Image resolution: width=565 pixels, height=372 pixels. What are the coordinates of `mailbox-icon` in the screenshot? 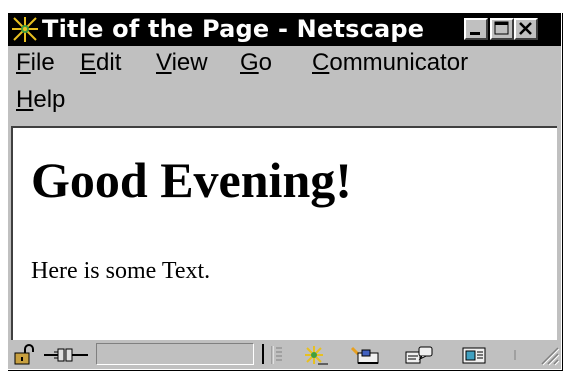 It's located at (365, 355).